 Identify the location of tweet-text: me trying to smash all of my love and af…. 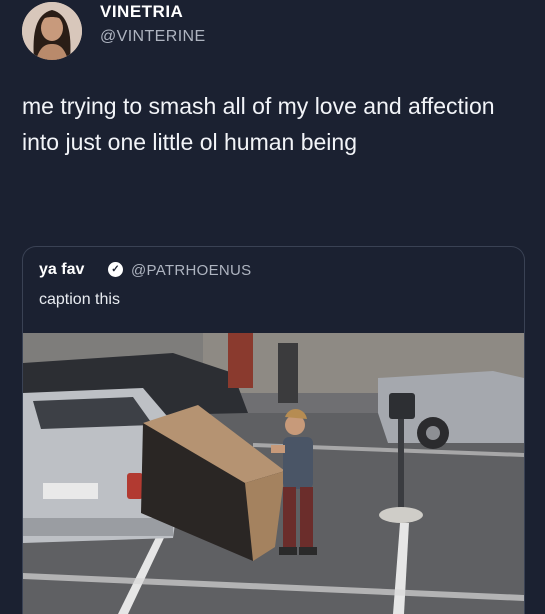
(258, 124).